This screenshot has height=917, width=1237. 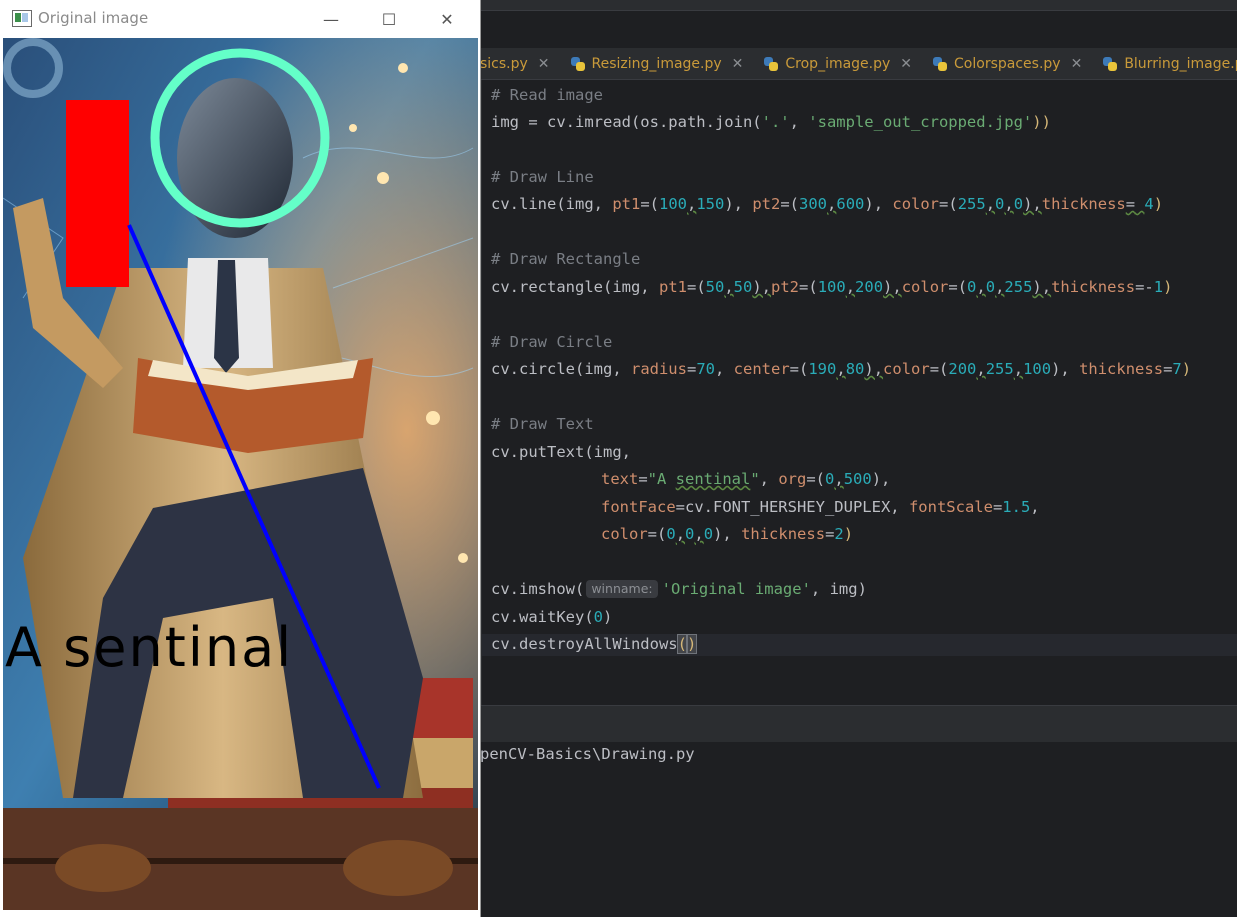 I want to click on right-shoe, so click(x=398, y=868).